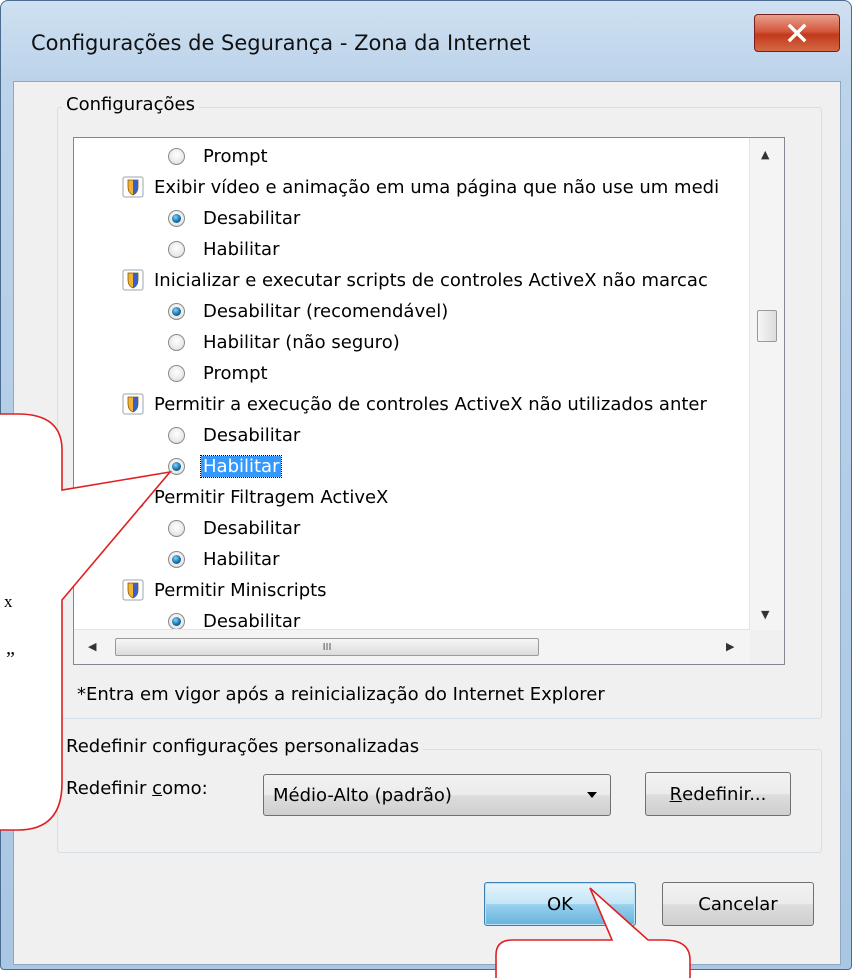  Describe the element at coordinates (109, 788) in the screenshot. I see `reset-as-text: Redefinir` at that location.